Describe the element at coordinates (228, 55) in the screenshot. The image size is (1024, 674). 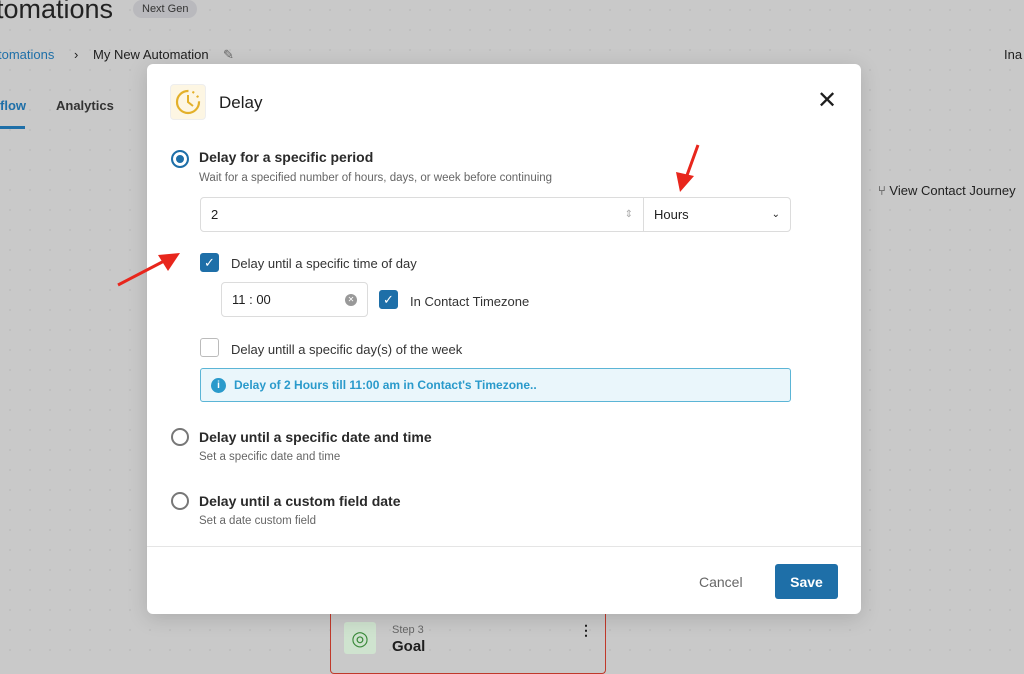
I see `pencil-icon: ✎` at that location.